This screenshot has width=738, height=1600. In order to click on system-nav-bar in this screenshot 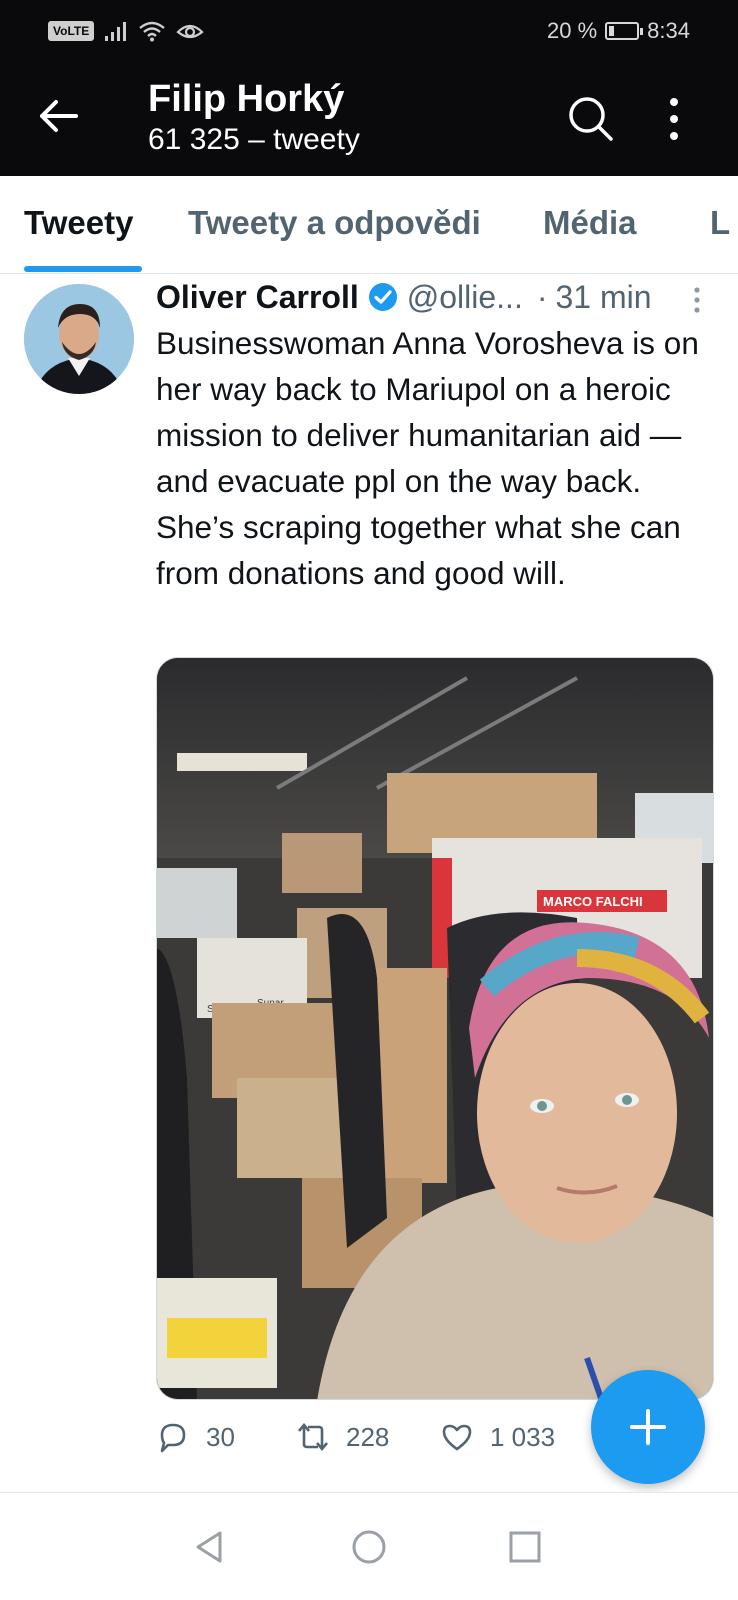, I will do `click(369, 1546)`.